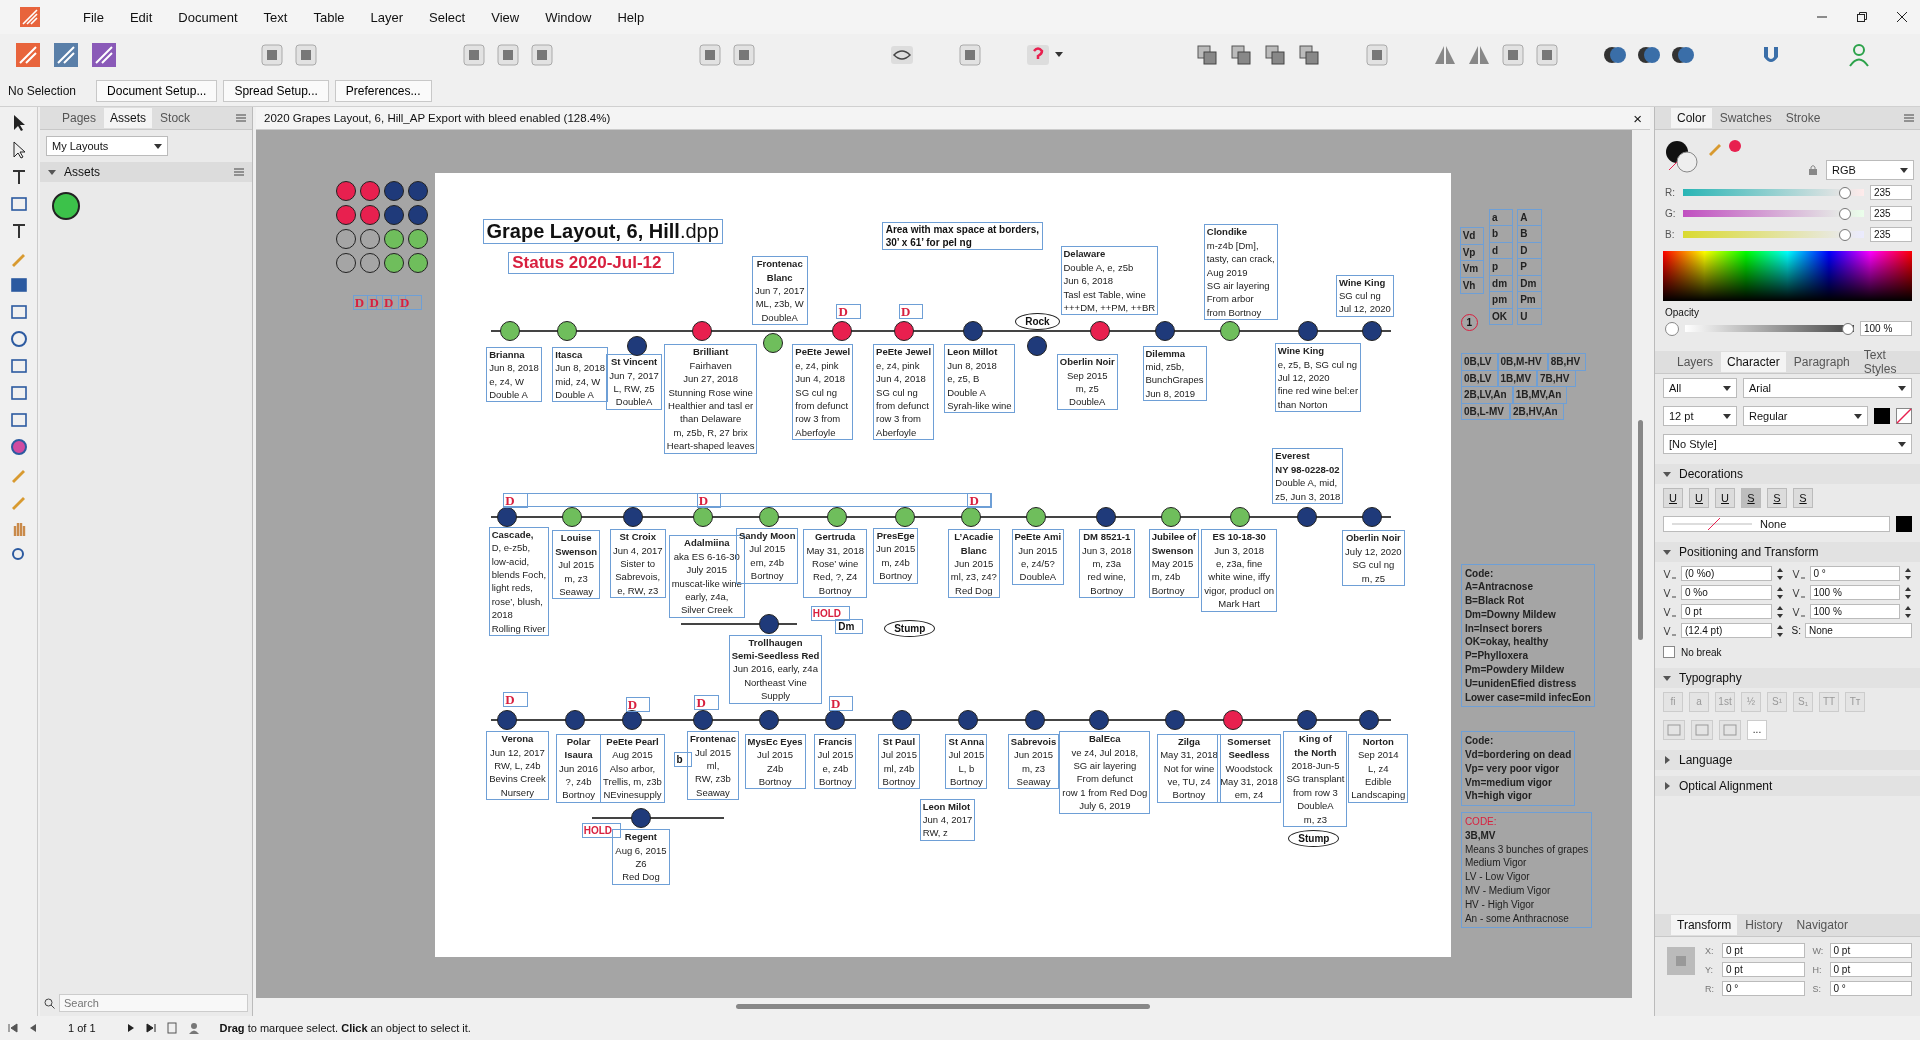 The image size is (1920, 1040). Describe the element at coordinates (1669, 652) in the screenshot. I see `checkbox` at that location.